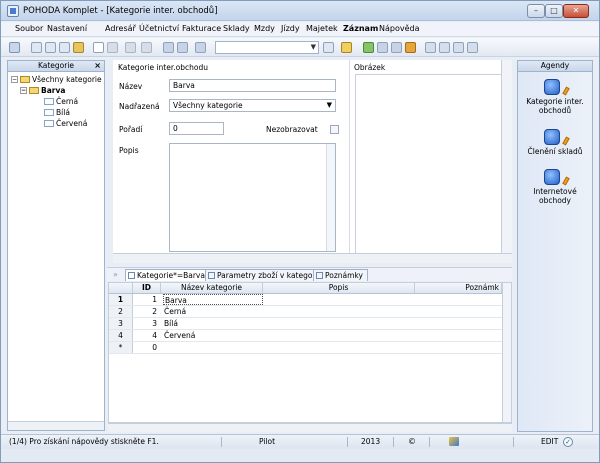 Image resolution: width=600 pixels, height=463 pixels. I want to click on agenda-item-cleneni: Členění skladů, so click(555, 142).